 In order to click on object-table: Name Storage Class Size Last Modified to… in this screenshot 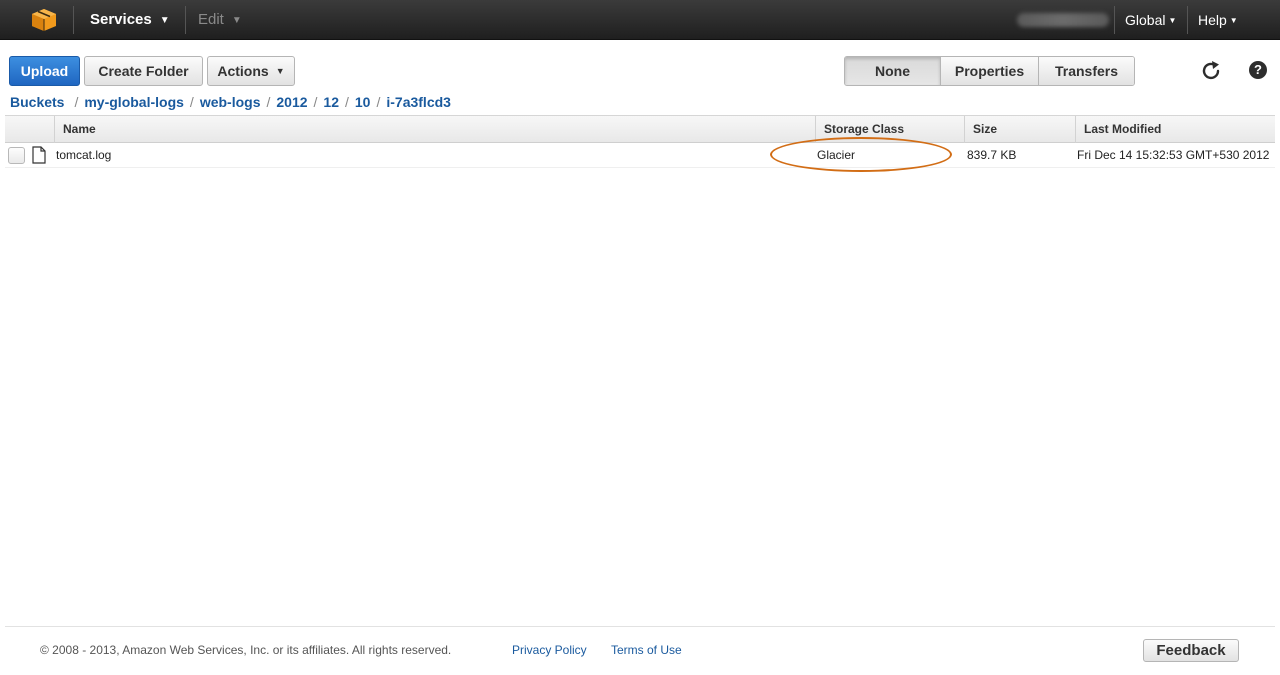, I will do `click(640, 141)`.